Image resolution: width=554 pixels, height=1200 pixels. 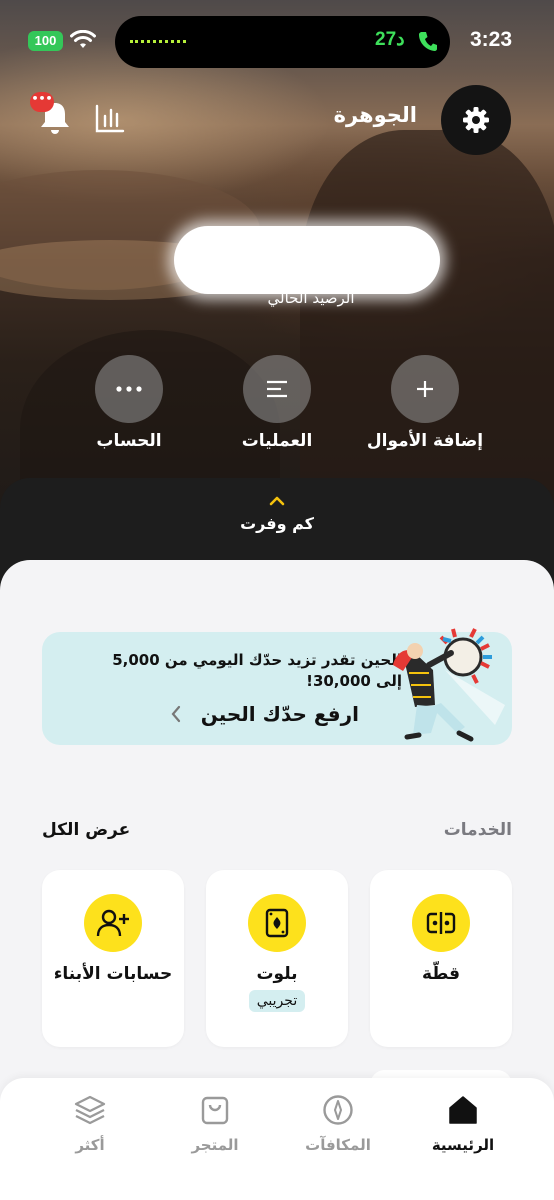 I want to click on settings-button, so click(x=476, y=120).